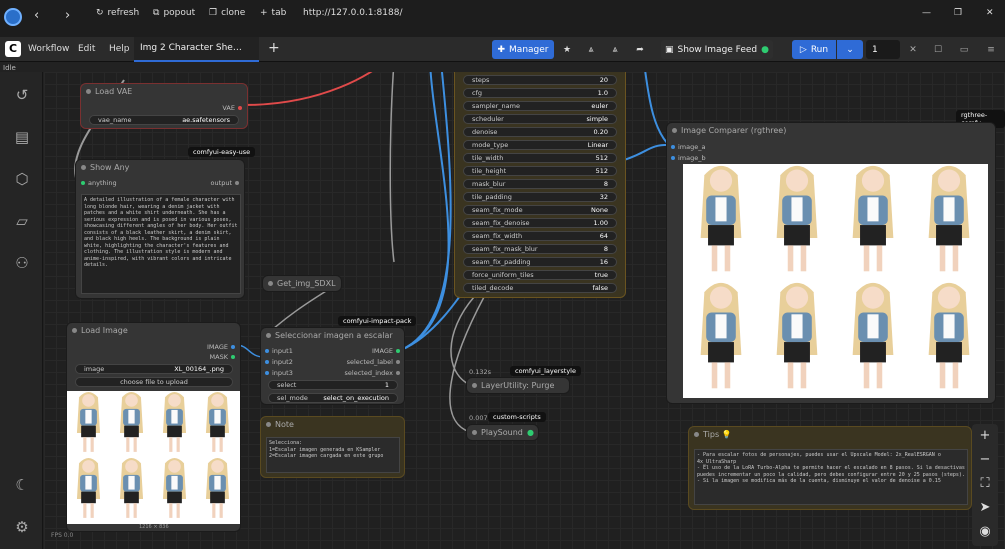  Describe the element at coordinates (540, 145) in the screenshot. I see `upscaler-widget-mode-type: mode_type Linear` at that location.